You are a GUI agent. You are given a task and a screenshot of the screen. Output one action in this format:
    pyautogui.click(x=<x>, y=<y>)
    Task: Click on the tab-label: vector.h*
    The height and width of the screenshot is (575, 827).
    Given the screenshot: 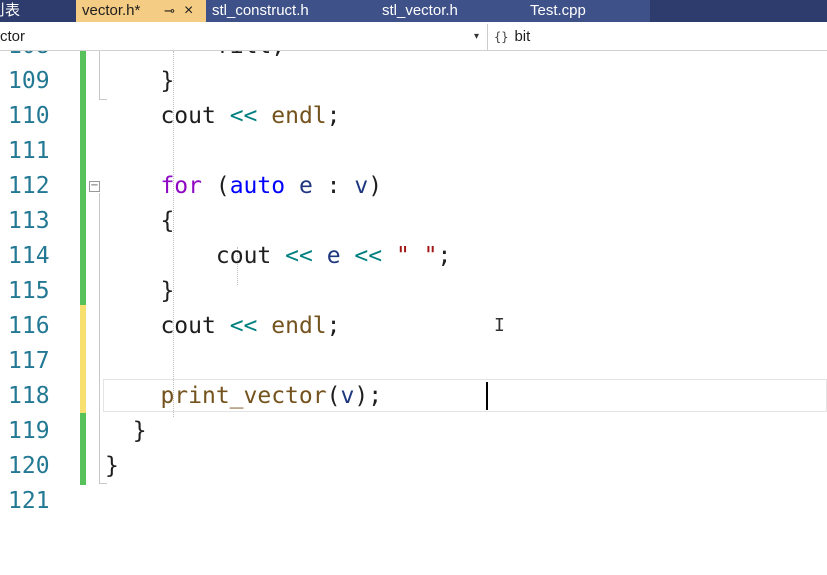 What is the action you would take?
    pyautogui.click(x=111, y=10)
    